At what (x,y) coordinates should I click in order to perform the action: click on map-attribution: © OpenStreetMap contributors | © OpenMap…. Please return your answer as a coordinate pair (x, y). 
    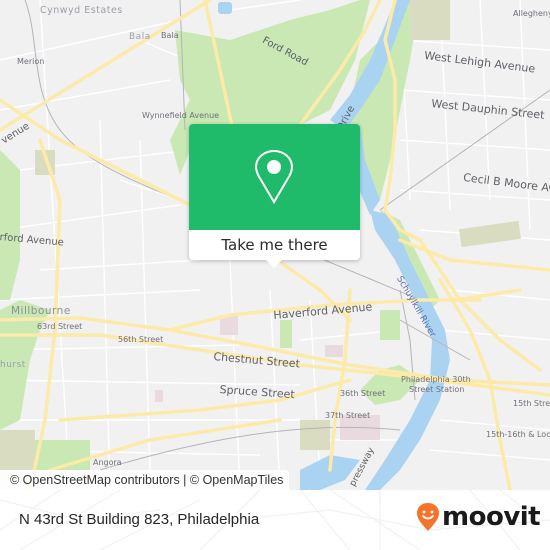
    Looking at the image, I should click on (145, 480).